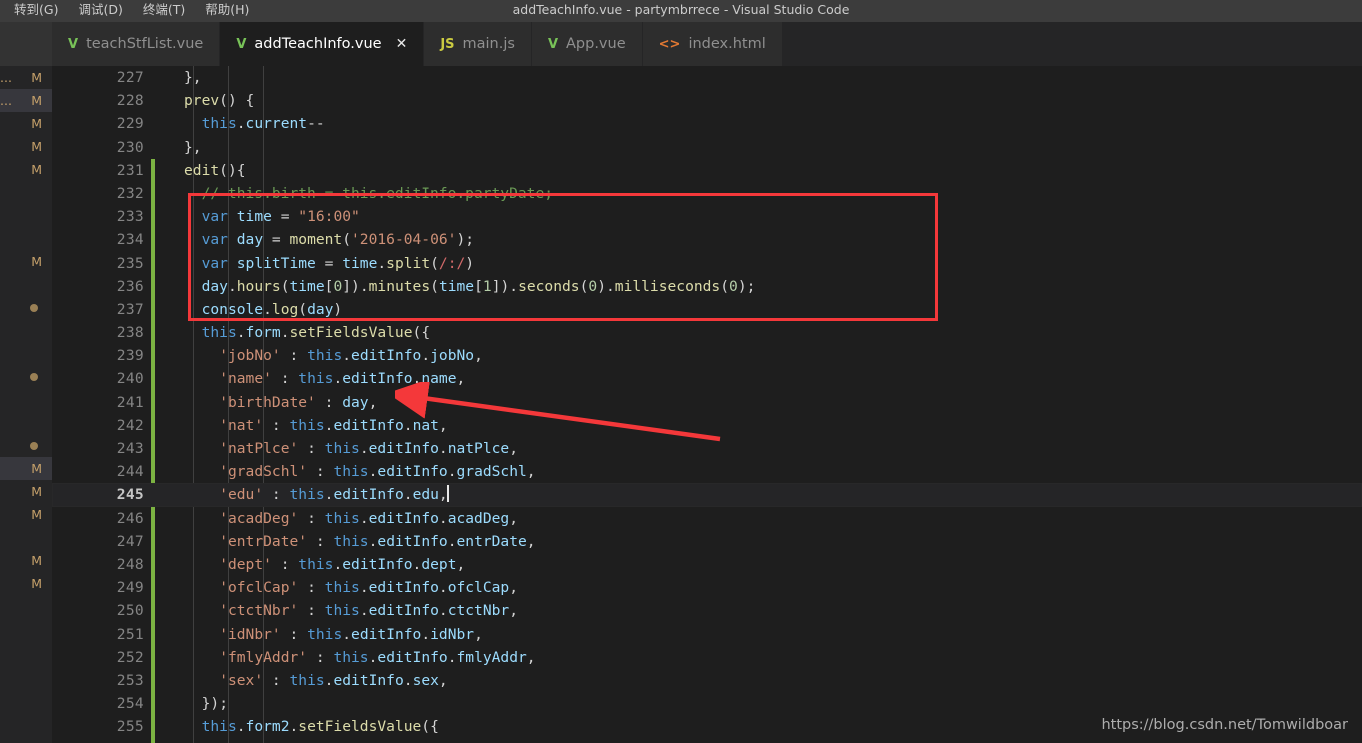 The width and height of the screenshot is (1362, 743). What do you see at coordinates (707, 216) in the screenshot?
I see `code-line: 233 var time = "16:00"` at bounding box center [707, 216].